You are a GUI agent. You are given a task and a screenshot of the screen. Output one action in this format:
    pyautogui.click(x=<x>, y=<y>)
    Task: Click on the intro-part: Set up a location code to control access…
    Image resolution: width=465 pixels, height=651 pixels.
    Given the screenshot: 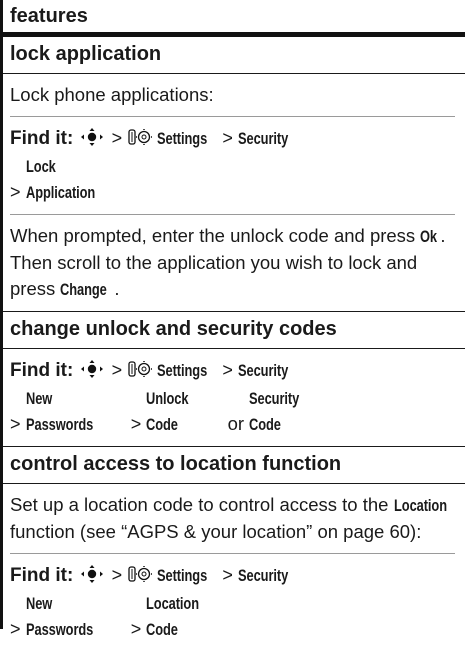 What is the action you would take?
    pyautogui.click(x=199, y=504)
    